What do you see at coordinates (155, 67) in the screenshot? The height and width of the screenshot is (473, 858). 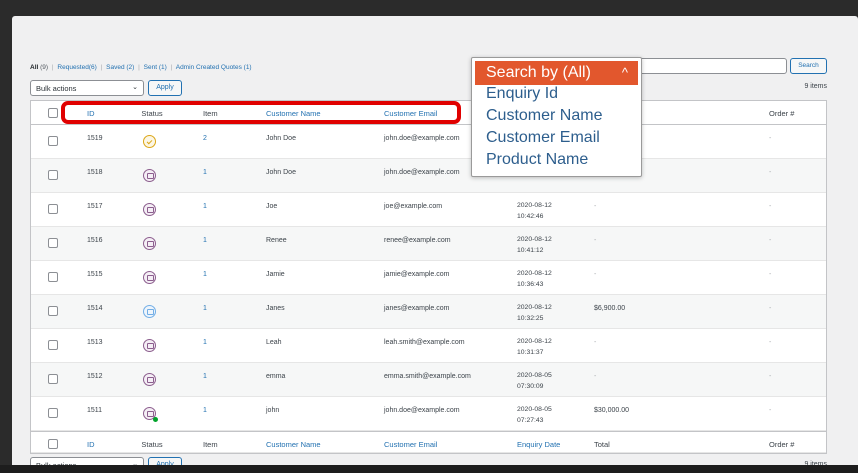 I see `filter-sent: Sent (1)` at bounding box center [155, 67].